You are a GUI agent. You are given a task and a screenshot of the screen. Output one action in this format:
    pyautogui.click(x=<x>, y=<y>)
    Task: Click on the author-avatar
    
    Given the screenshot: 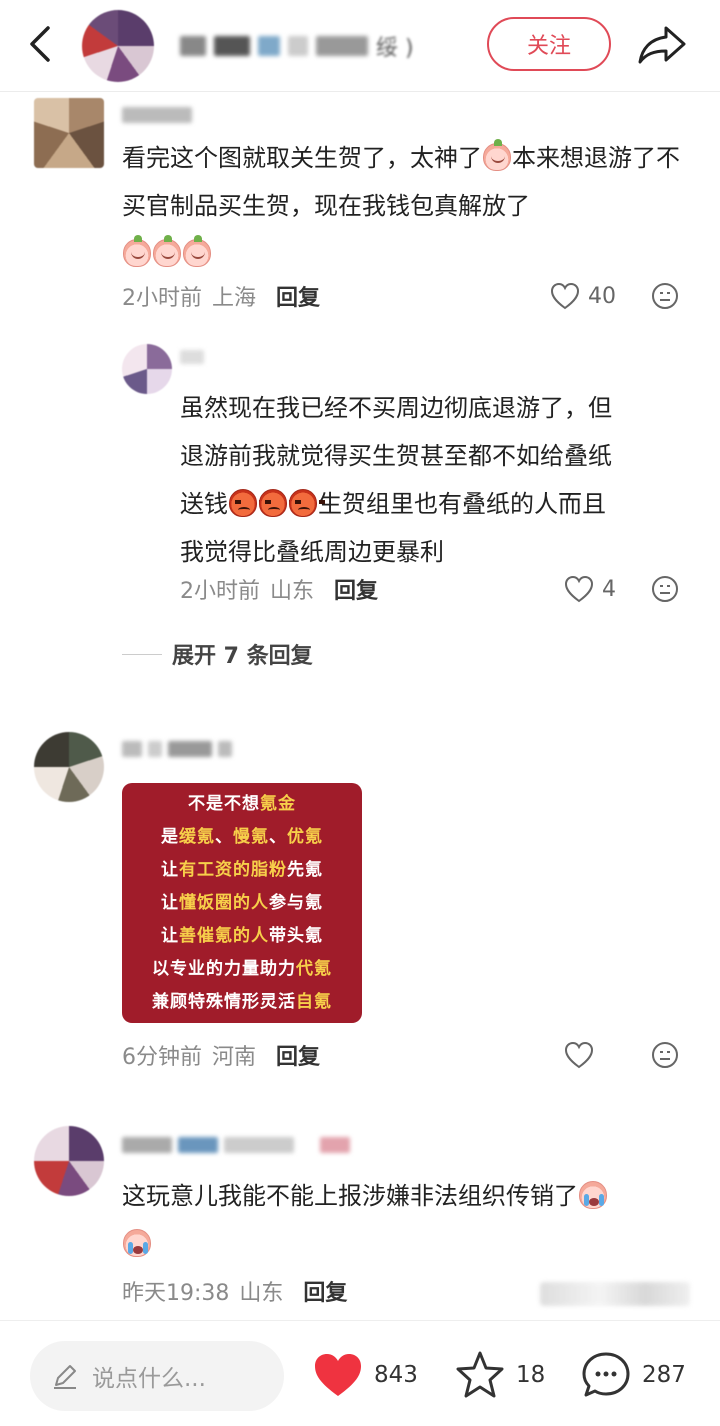 What is the action you would take?
    pyautogui.click(x=118, y=46)
    